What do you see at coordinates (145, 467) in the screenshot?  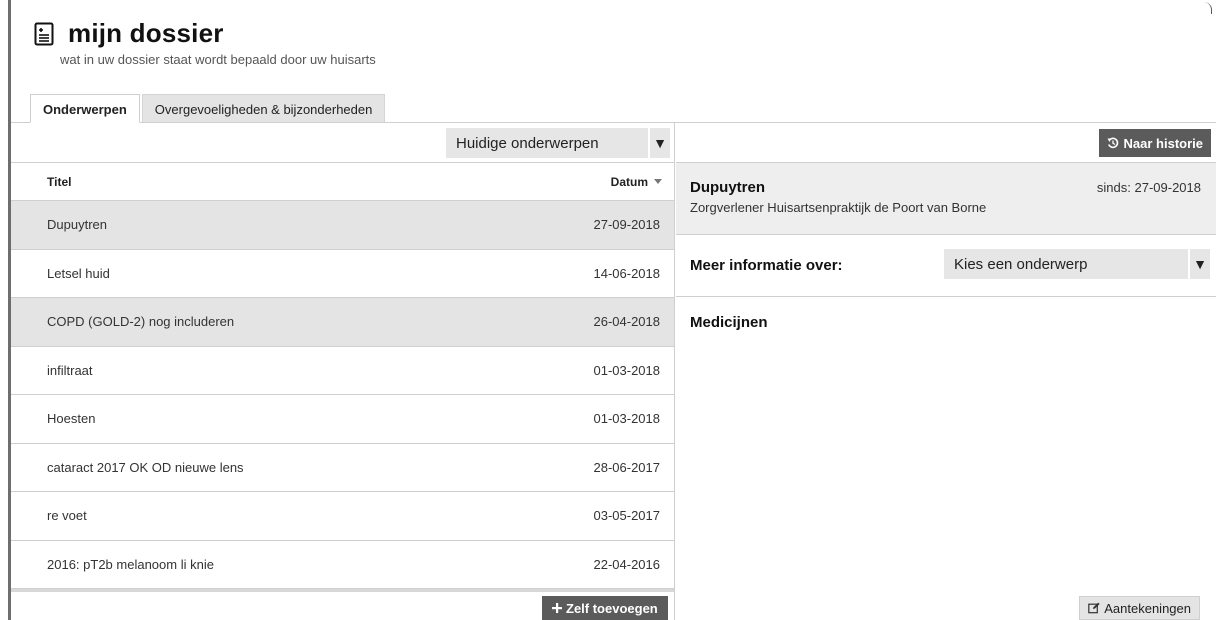 I see `row-title: cataract 2017 OK OD nieuwe lens` at bounding box center [145, 467].